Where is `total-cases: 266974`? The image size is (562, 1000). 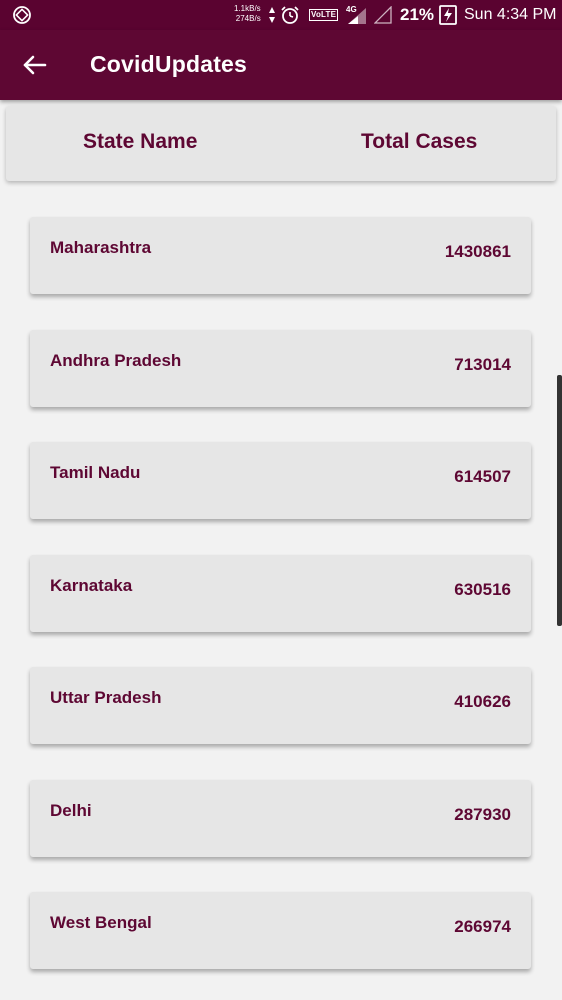 total-cases: 266974 is located at coordinates (482, 926).